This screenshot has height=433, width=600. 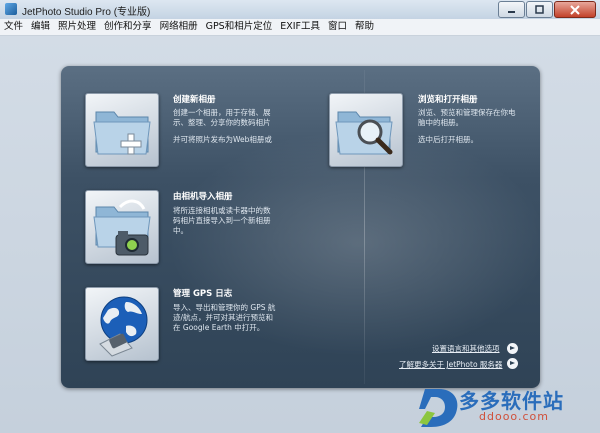 I want to click on menu-create-share: 创作和分享, so click(x=128, y=27).